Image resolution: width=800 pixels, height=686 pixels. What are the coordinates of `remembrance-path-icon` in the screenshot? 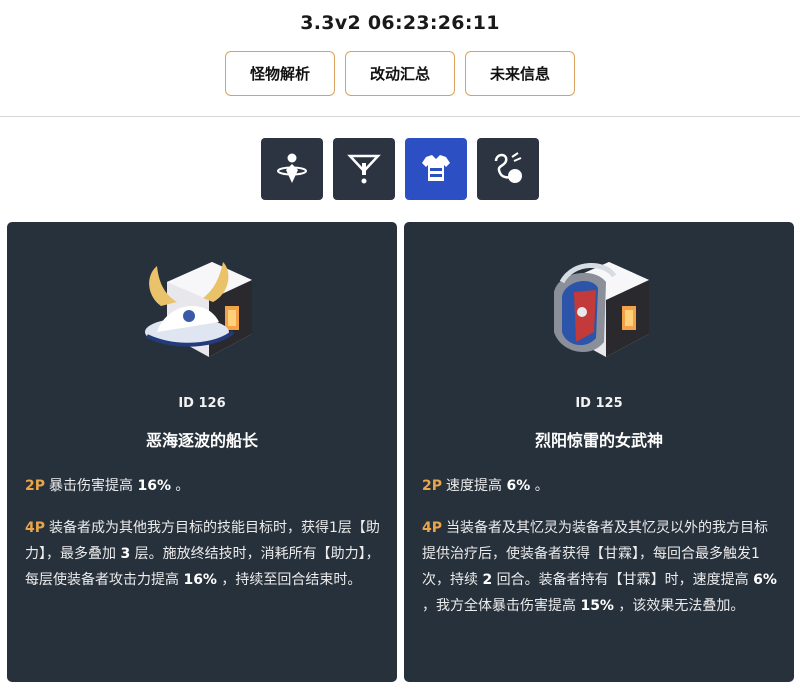 It's located at (292, 168).